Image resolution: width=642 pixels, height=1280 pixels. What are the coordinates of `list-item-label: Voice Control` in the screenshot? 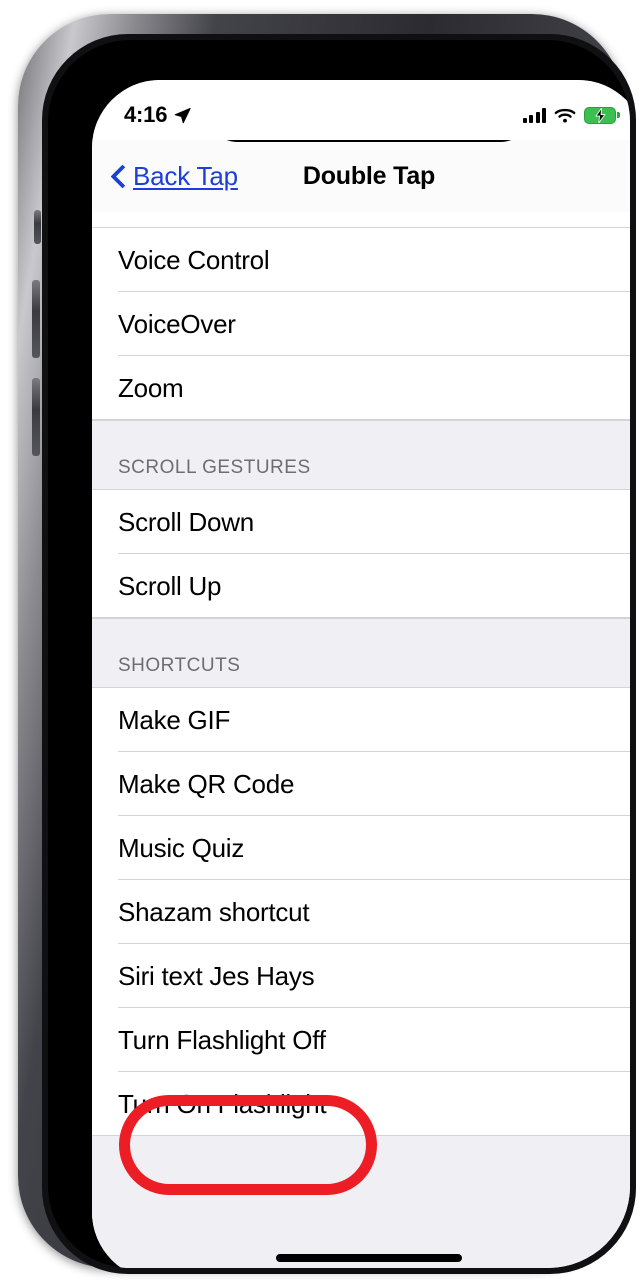 It's located at (194, 259).